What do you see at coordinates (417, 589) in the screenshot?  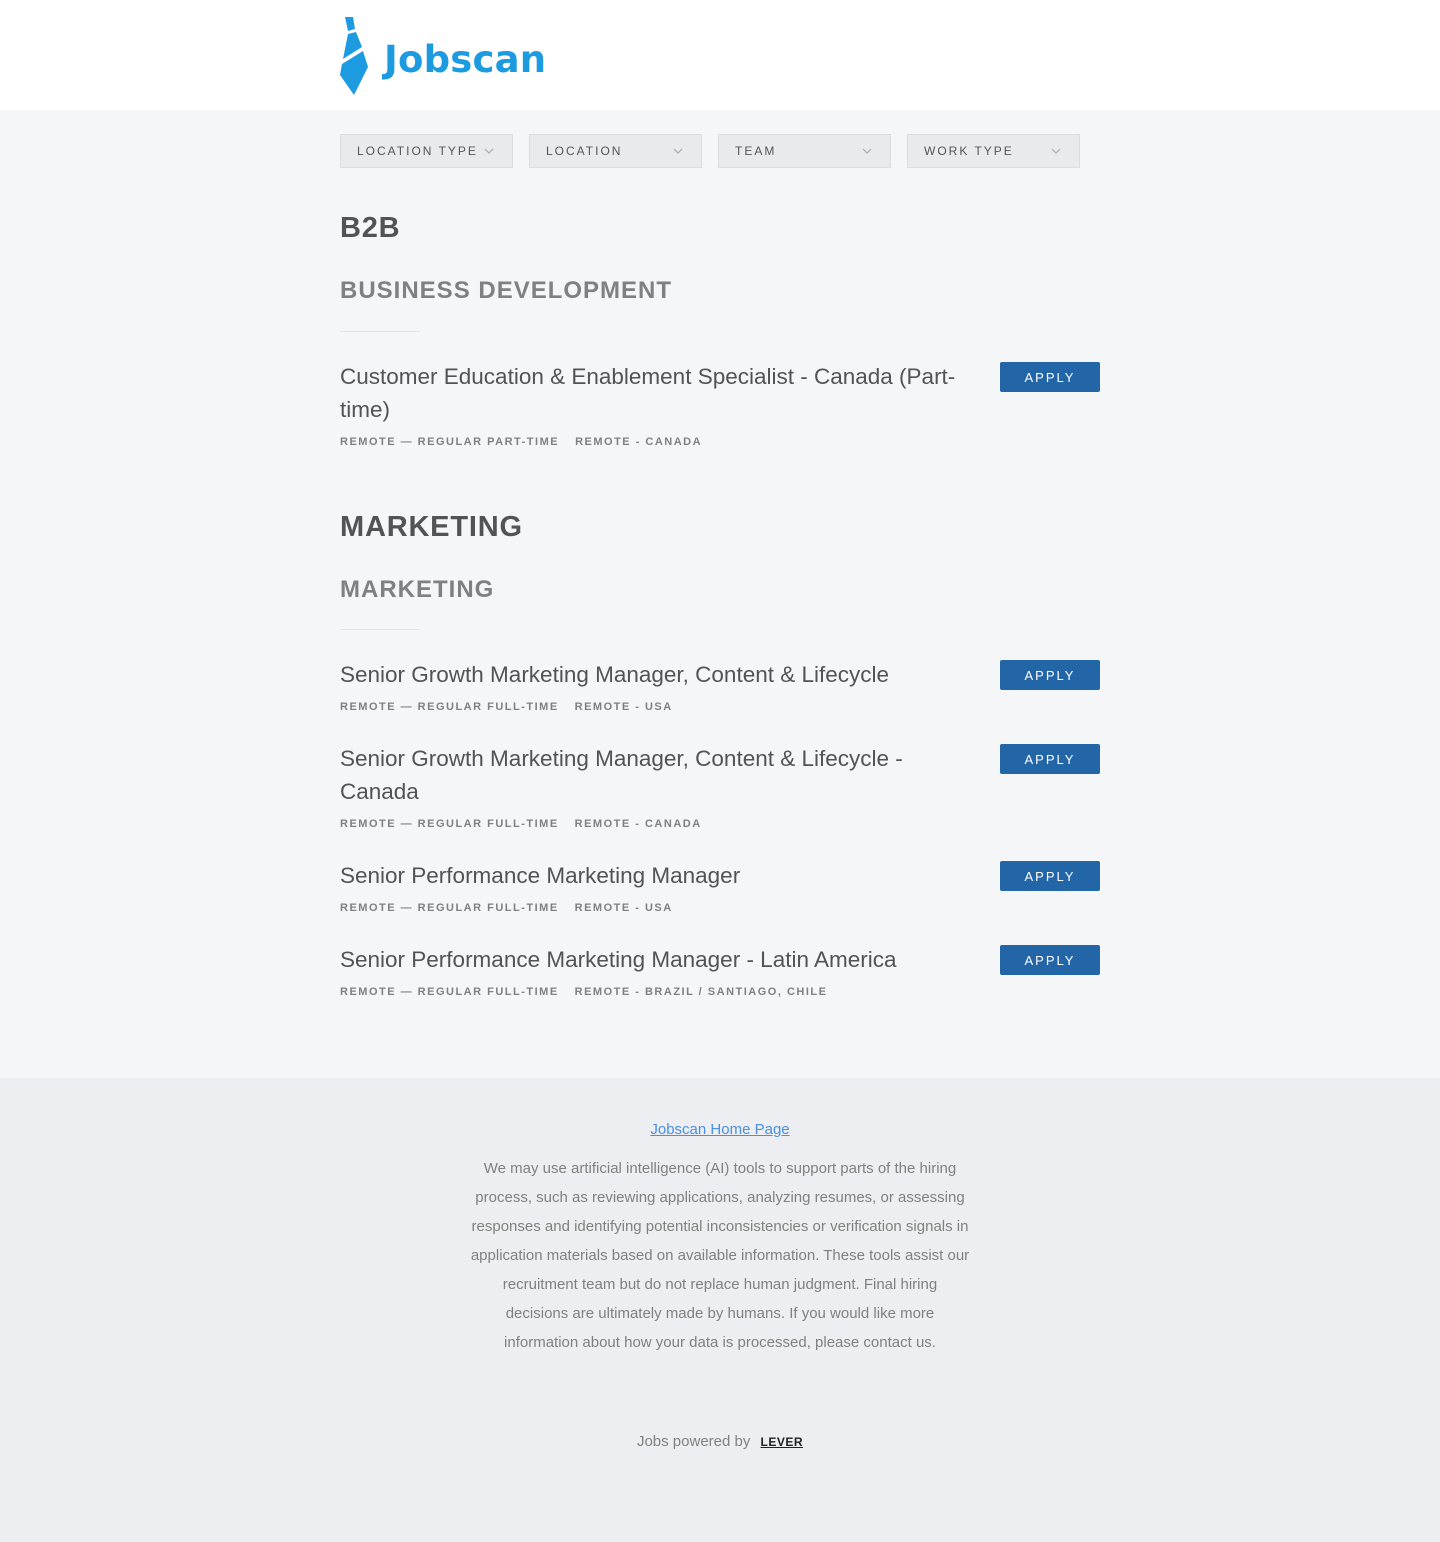 I see `team-title: MARKETING` at bounding box center [417, 589].